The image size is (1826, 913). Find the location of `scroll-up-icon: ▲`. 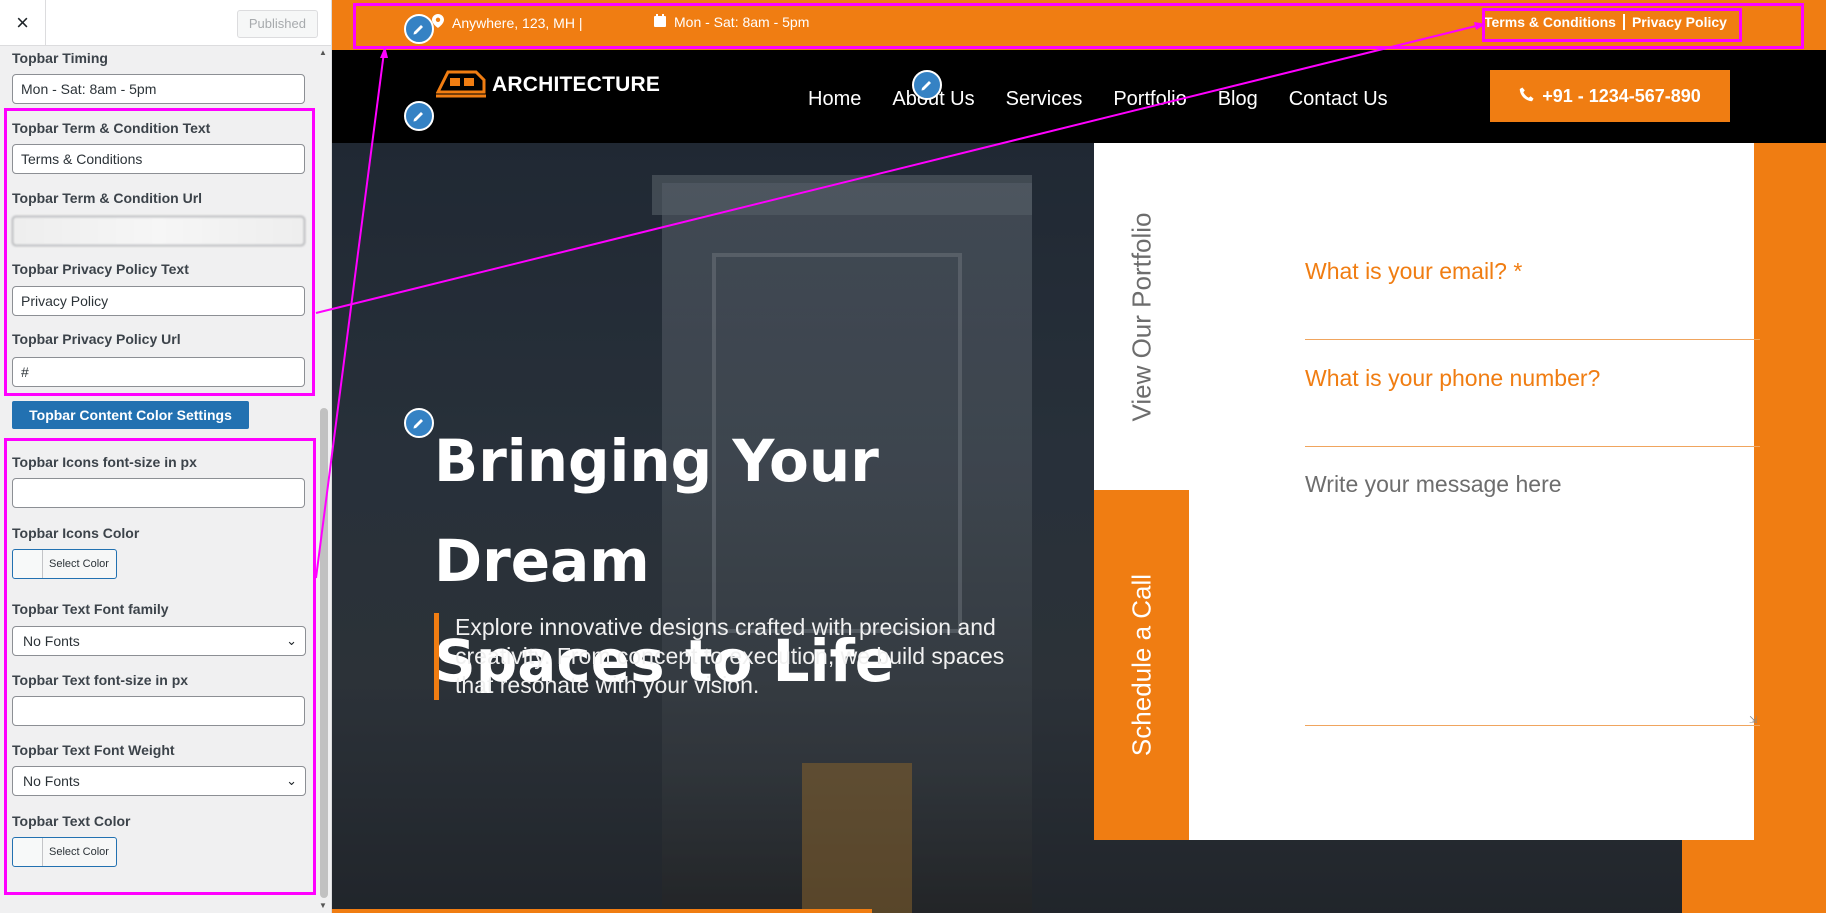

scroll-up-icon: ▲ is located at coordinates (323, 52).